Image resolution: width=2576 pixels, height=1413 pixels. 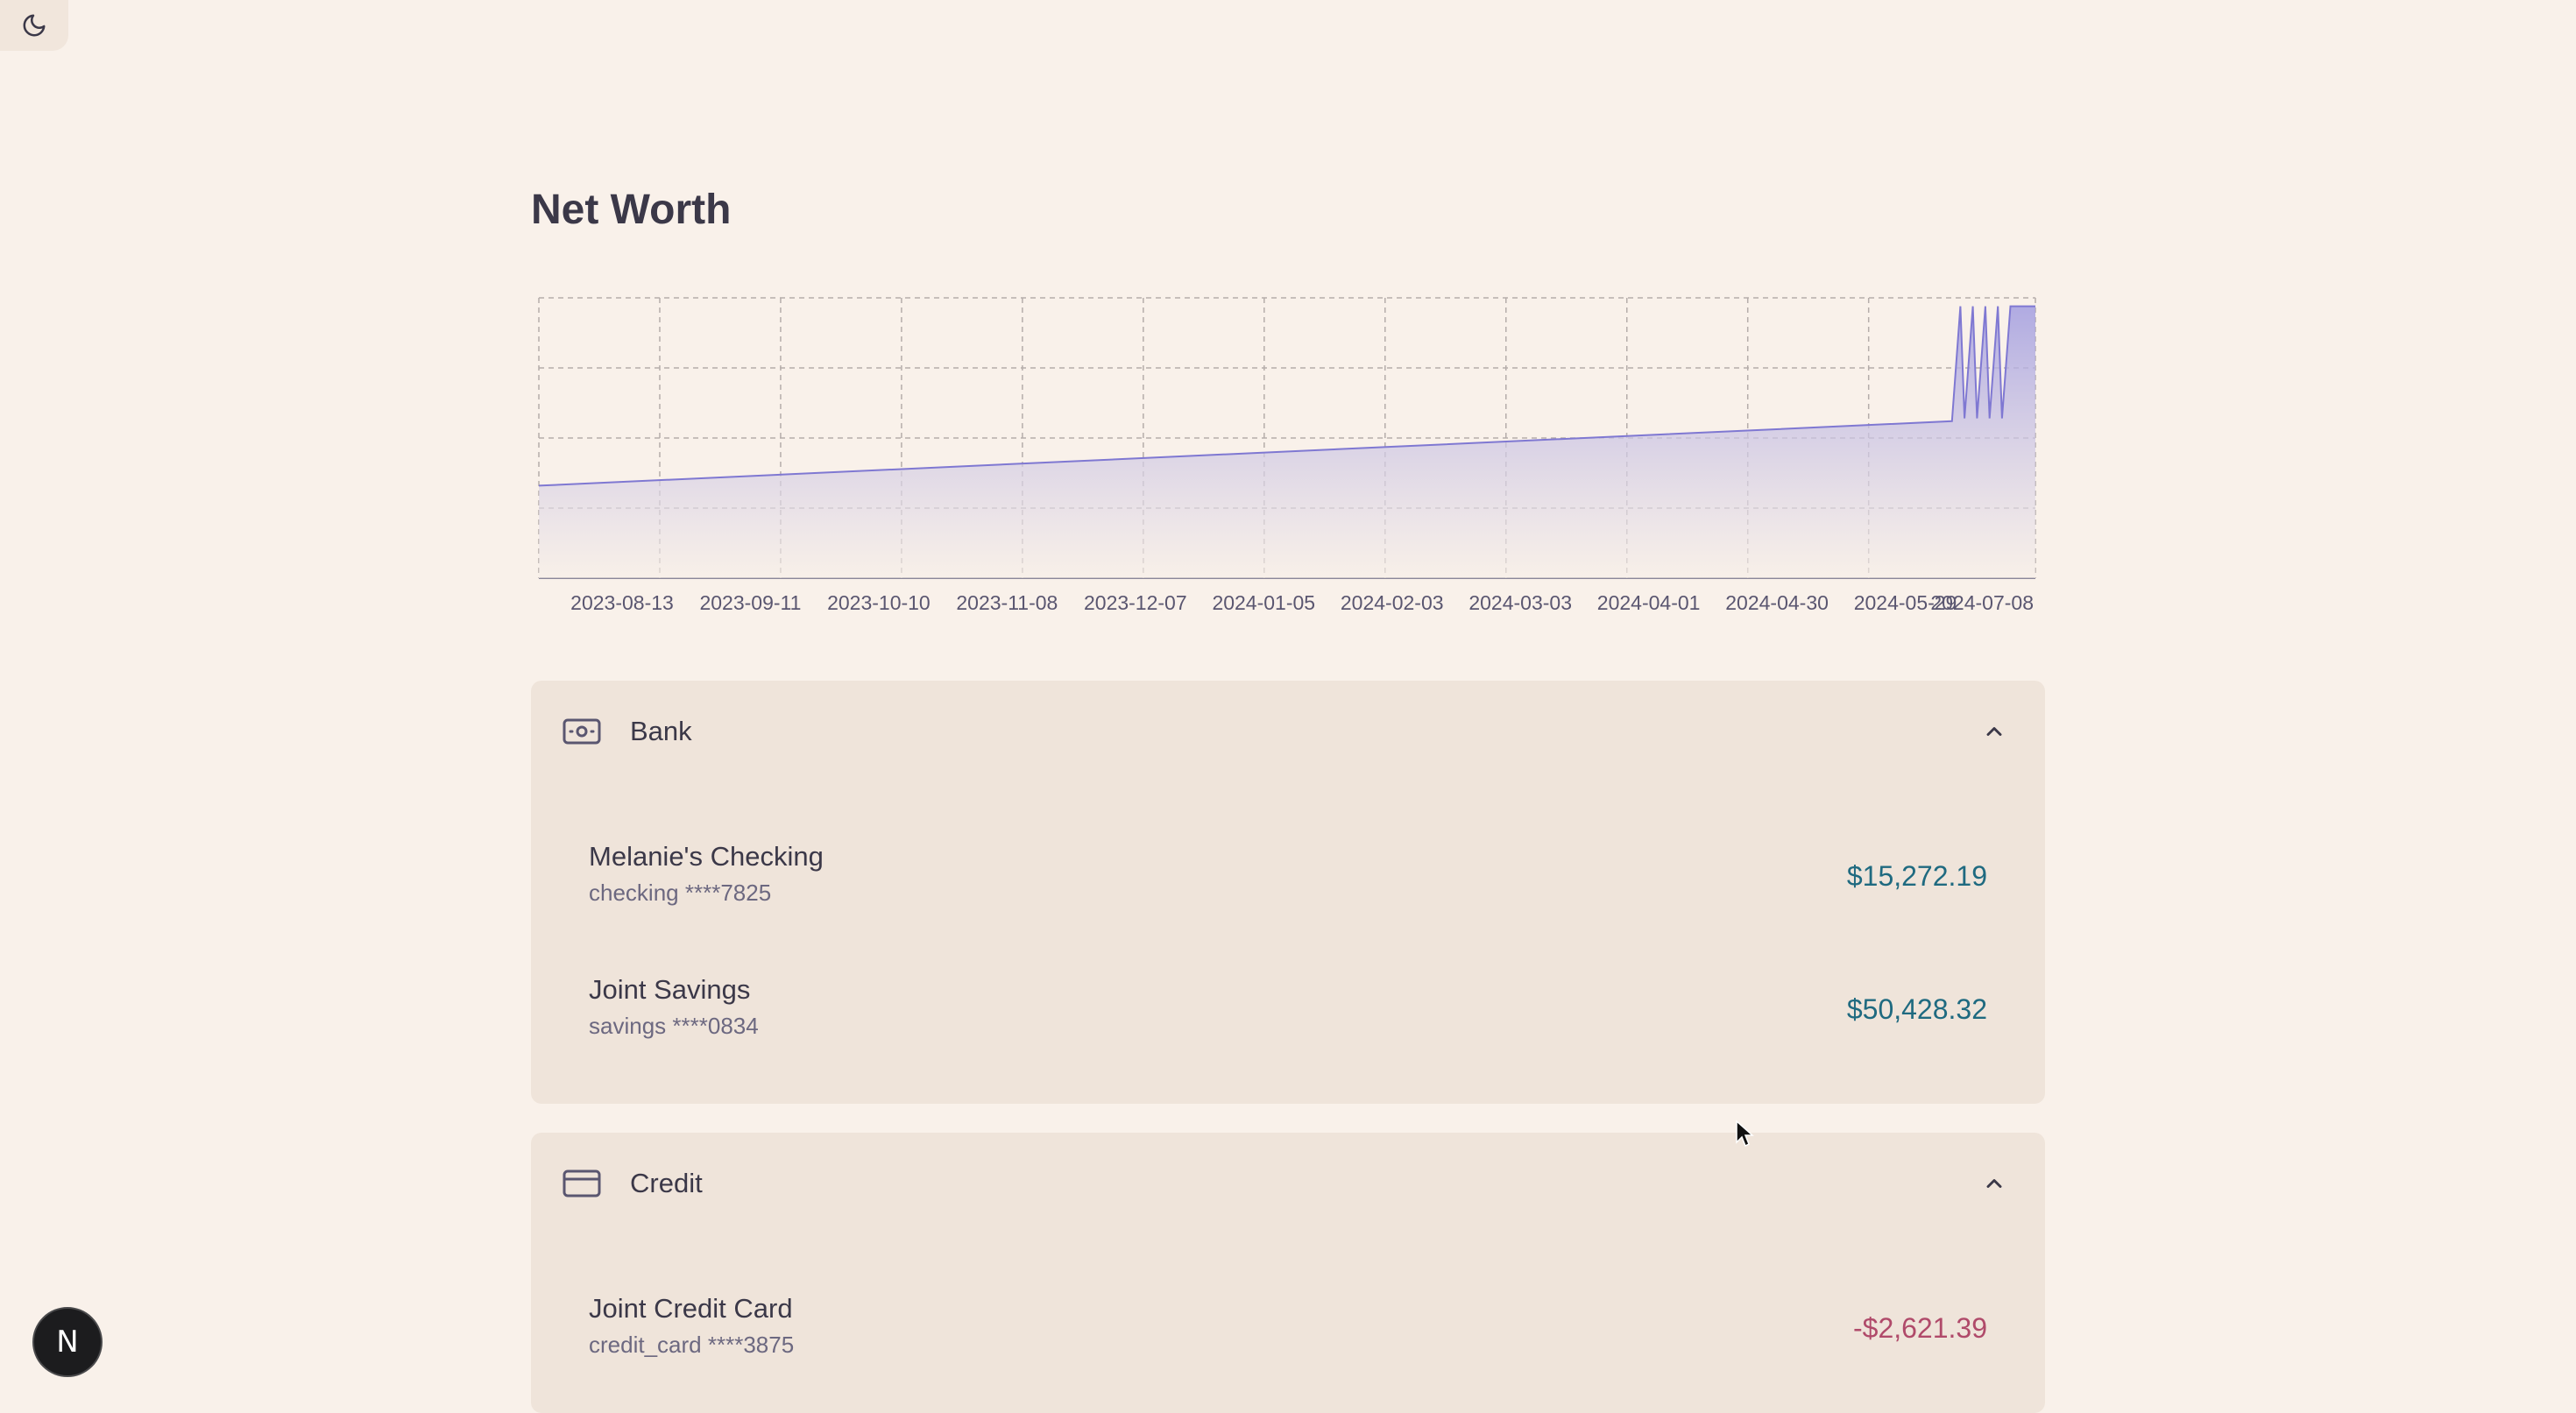 I want to click on series-area, so click(x=1287, y=442).